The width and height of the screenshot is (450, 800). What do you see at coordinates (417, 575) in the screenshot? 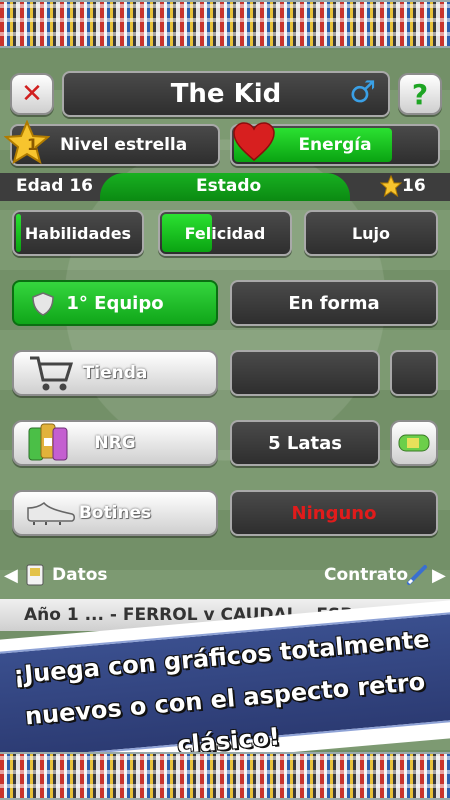
I see `pen-icon` at bounding box center [417, 575].